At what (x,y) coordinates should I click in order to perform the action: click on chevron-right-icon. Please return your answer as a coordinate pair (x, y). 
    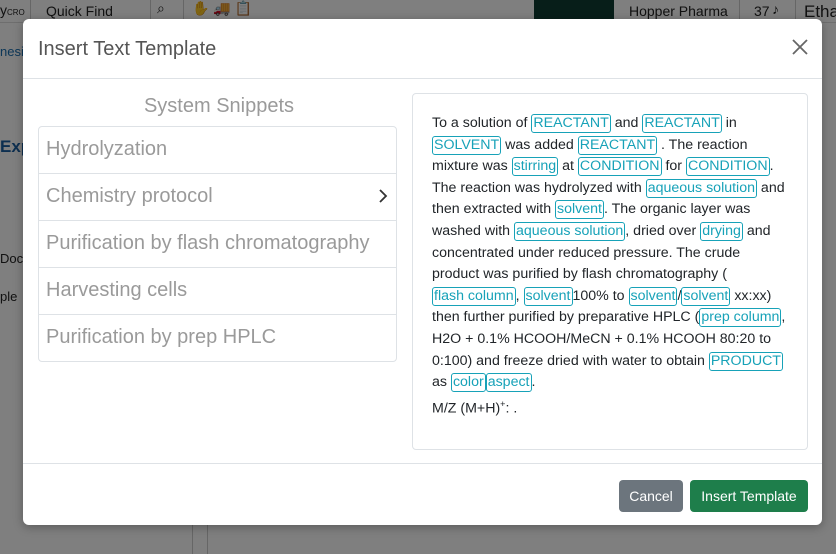
    Looking at the image, I should click on (383, 196).